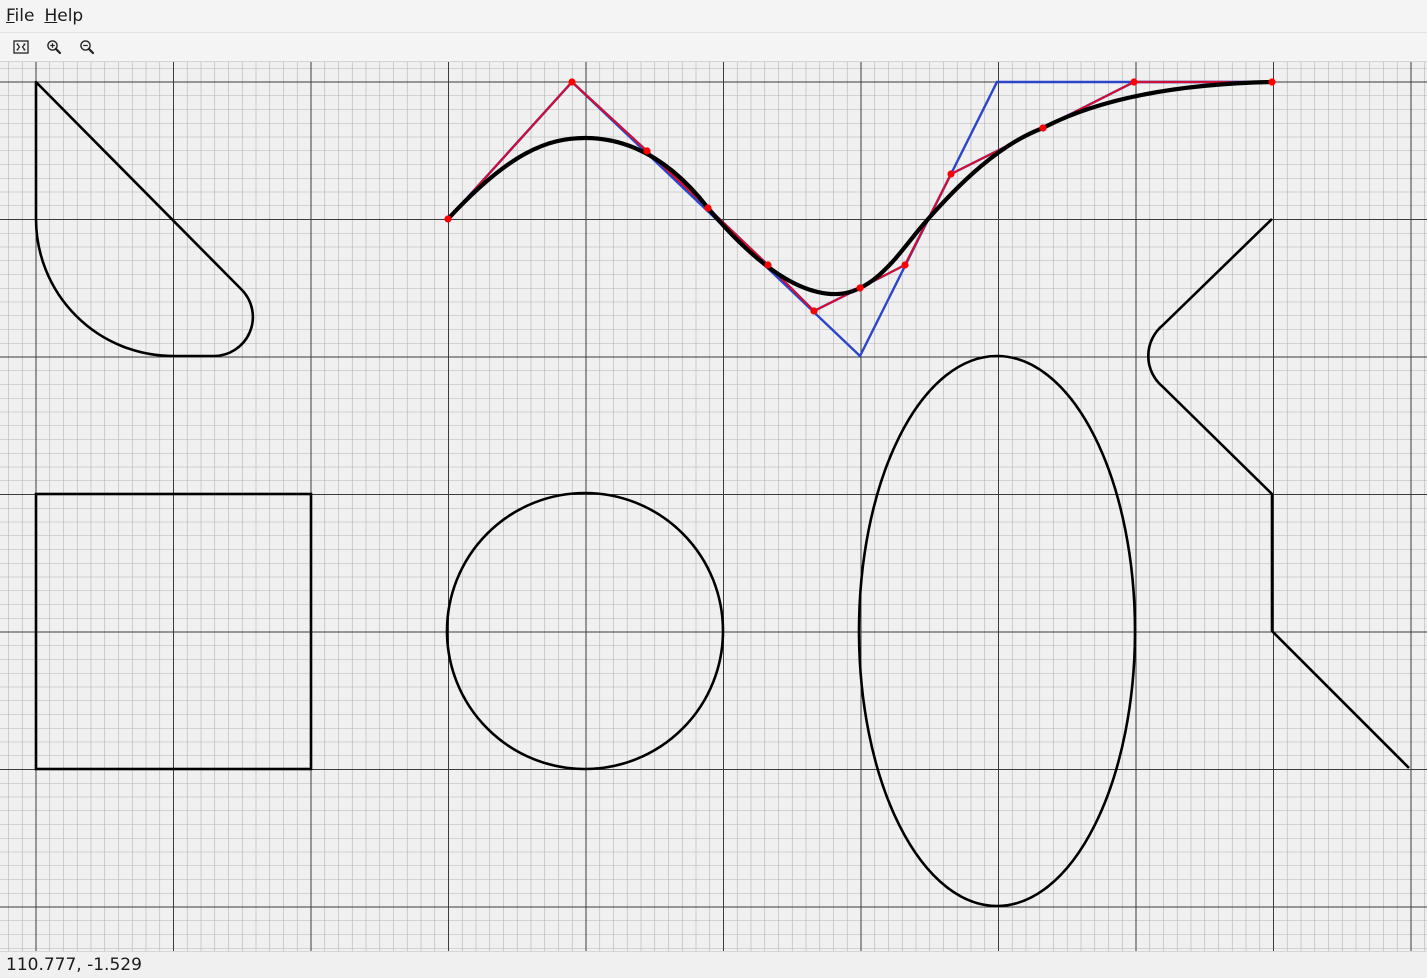  Describe the element at coordinates (713, 964) in the screenshot. I see `status-bar: 110.777, -1.529` at that location.